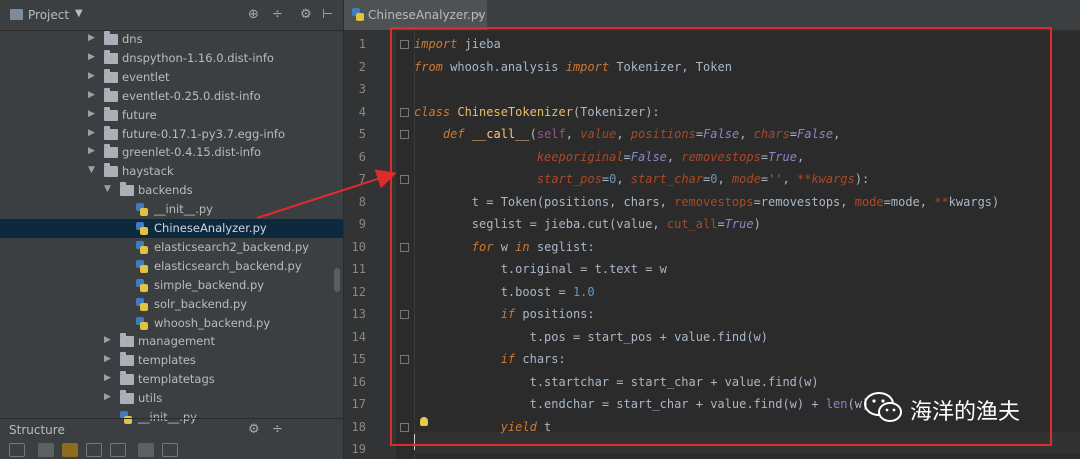 The width and height of the screenshot is (1080, 459). I want to click on tree-folder: ▶ future-0.17.1-py3.7.egg-info, so click(171, 134).